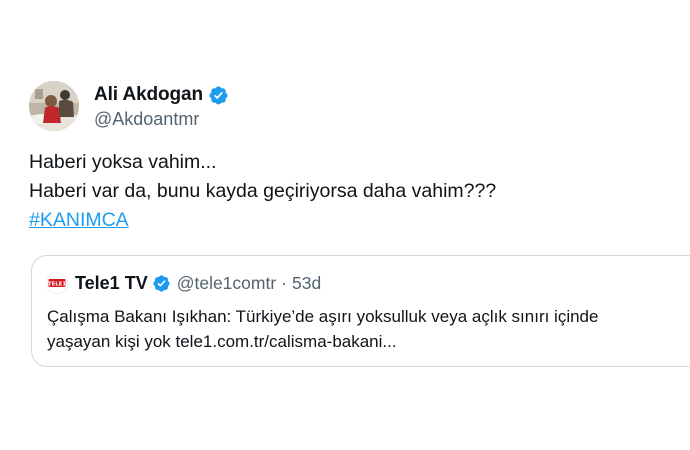 The height and width of the screenshot is (450, 690). I want to click on quoted-display-name: Tele1 TV, so click(111, 283).